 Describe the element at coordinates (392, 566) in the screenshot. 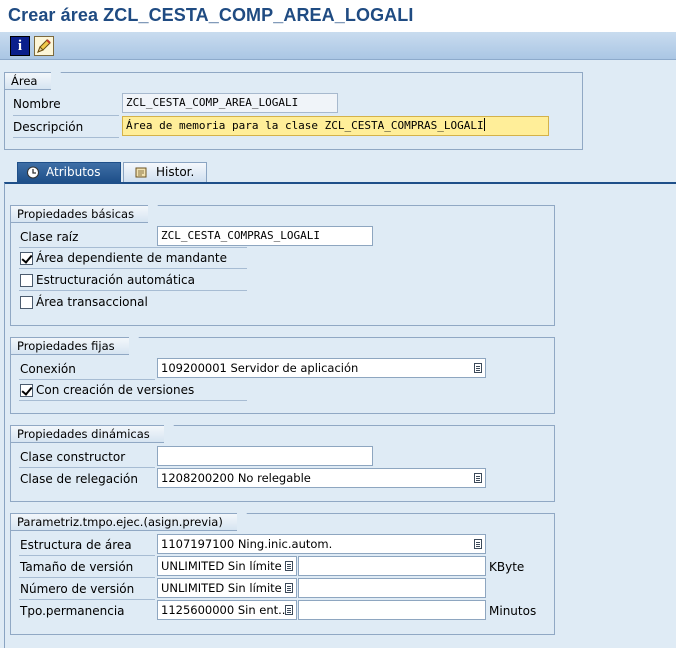

I see `tamano-amount-field` at that location.